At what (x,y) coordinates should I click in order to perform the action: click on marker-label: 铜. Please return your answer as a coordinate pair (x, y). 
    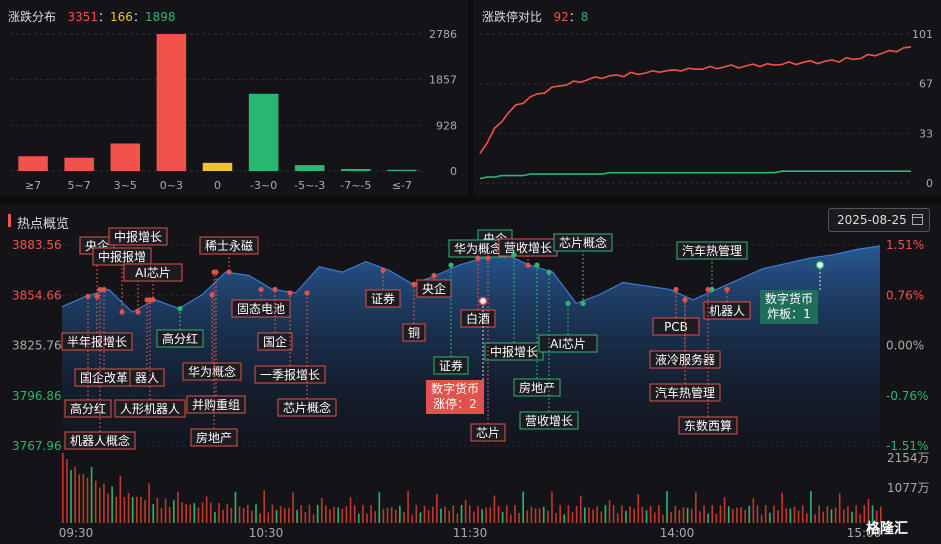
    Looking at the image, I should click on (414, 332).